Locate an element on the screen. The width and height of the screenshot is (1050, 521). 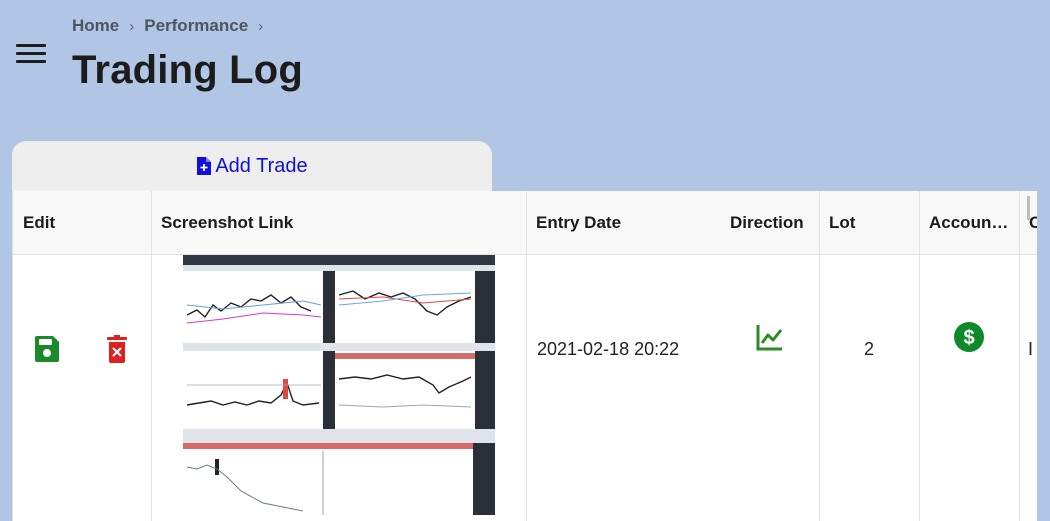
partial-cell: I is located at coordinates (1031, 348).